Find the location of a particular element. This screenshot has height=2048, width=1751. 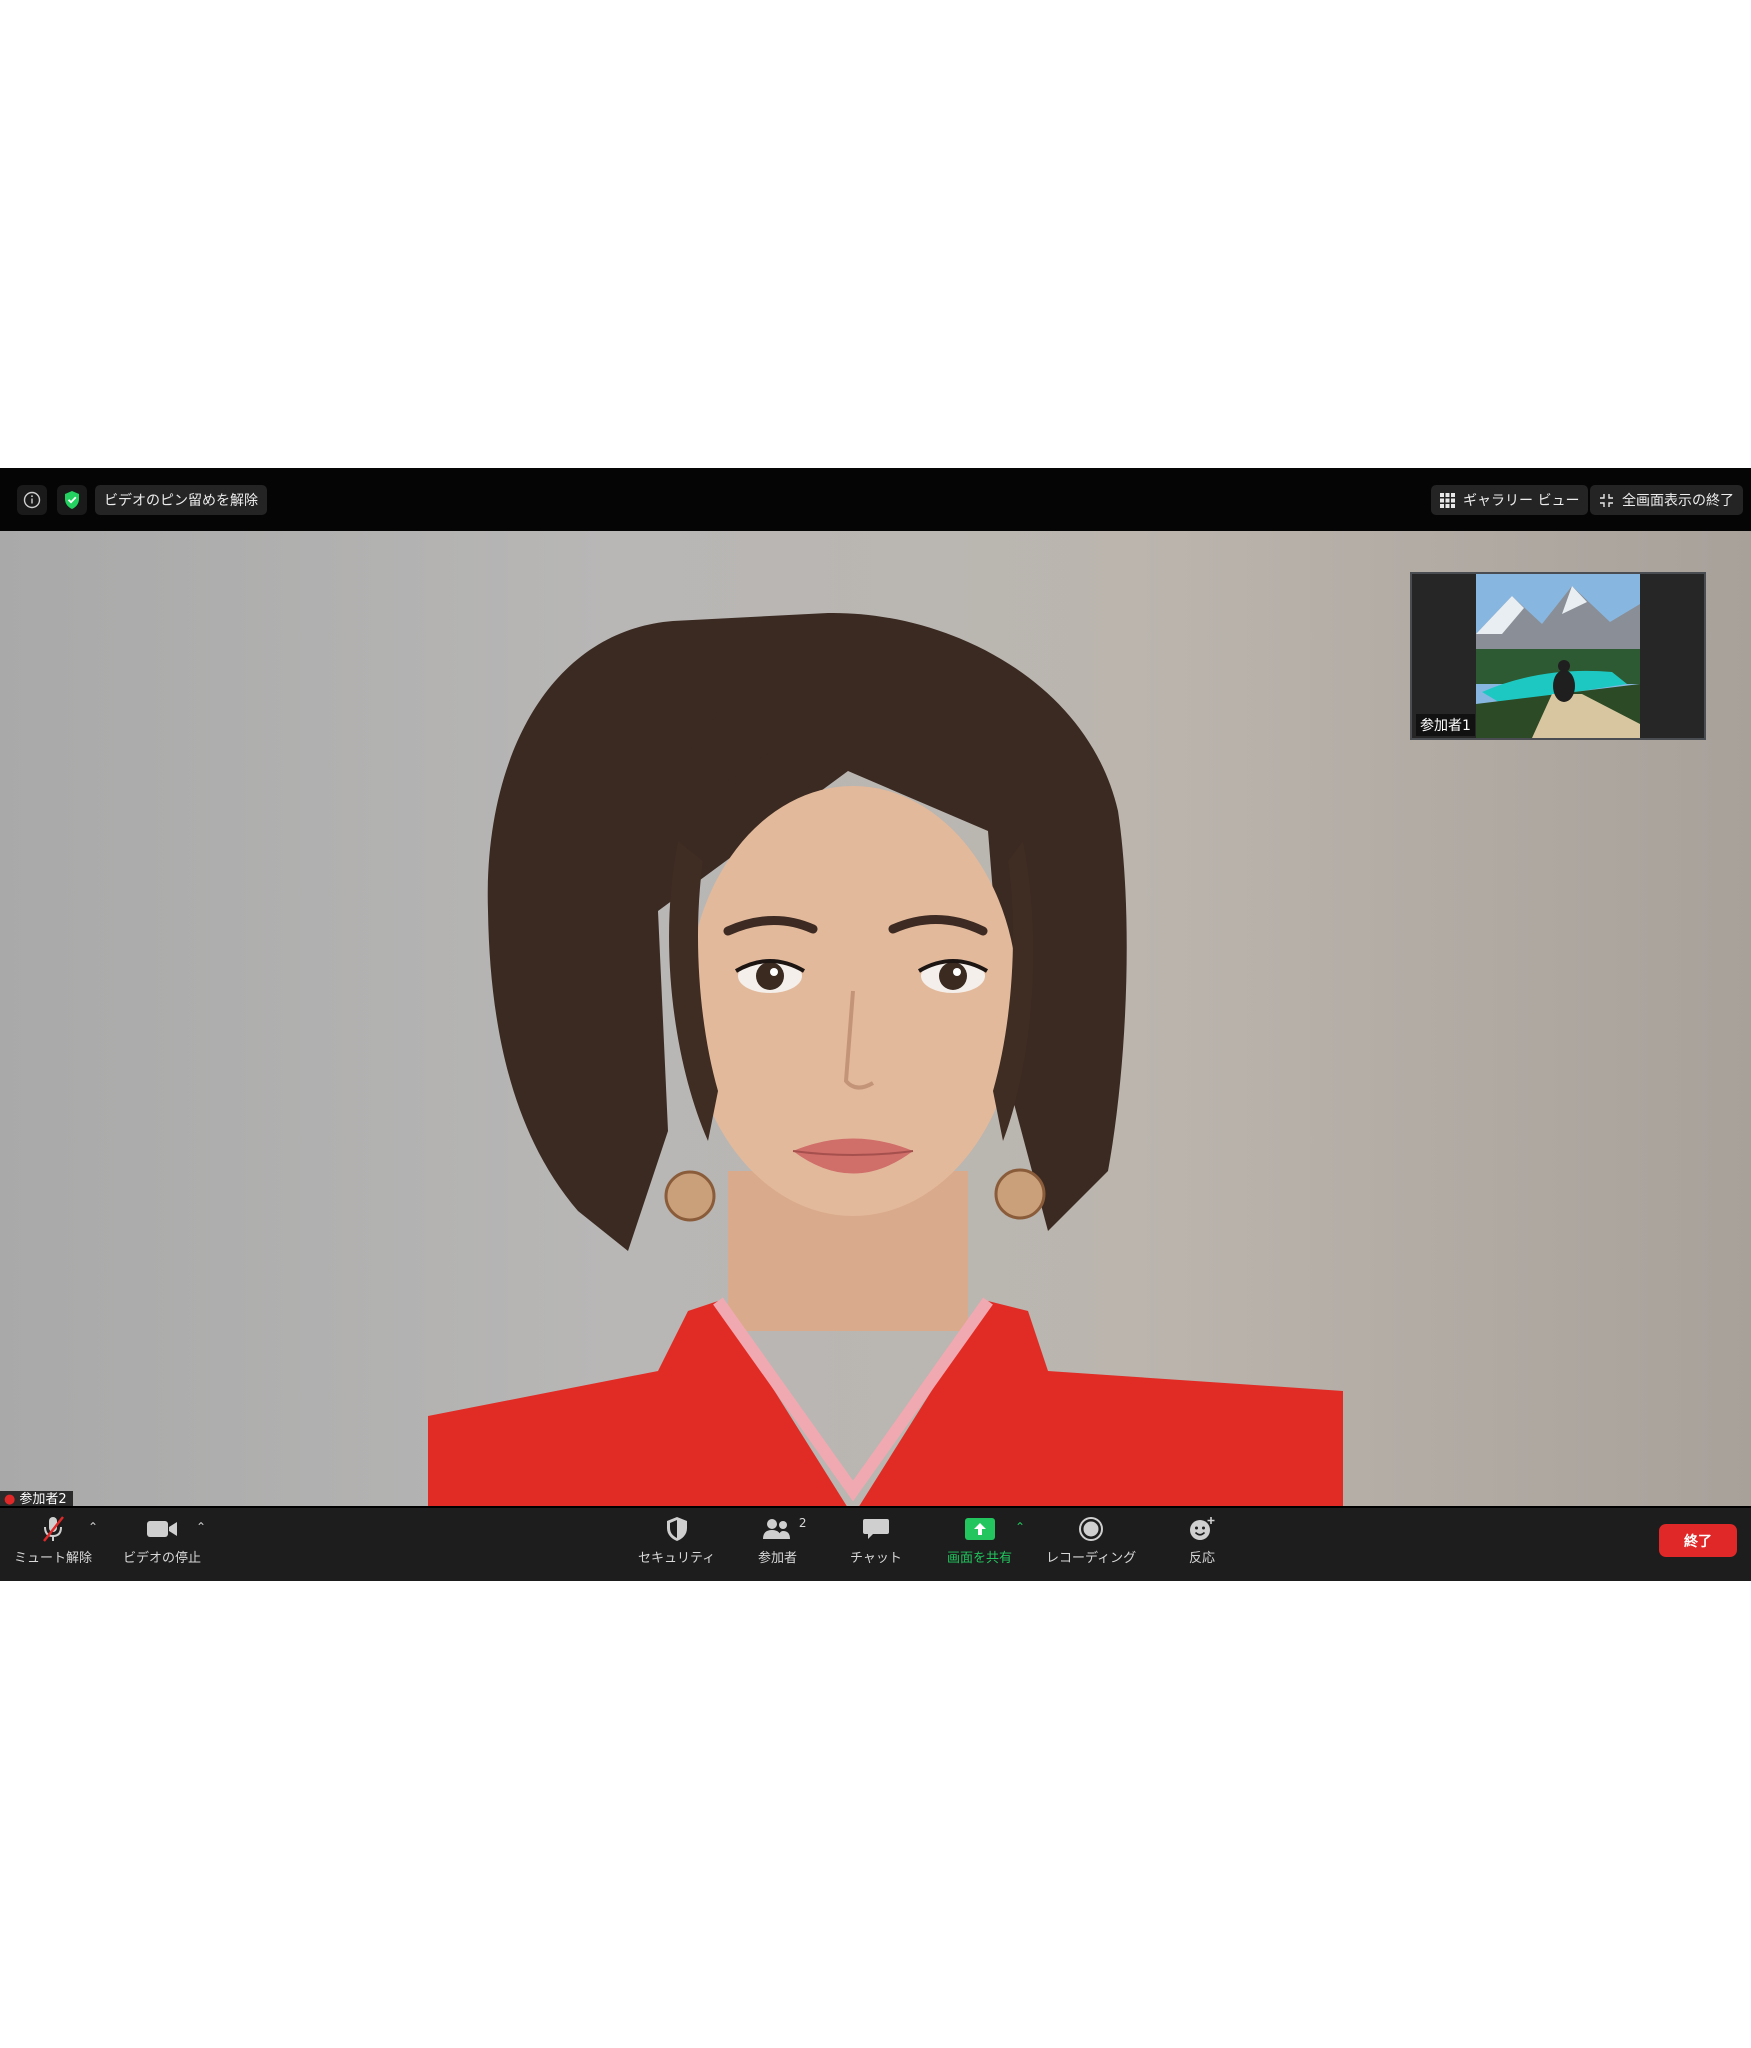

participants-button: 2 参加者 is located at coordinates (782, 1540).